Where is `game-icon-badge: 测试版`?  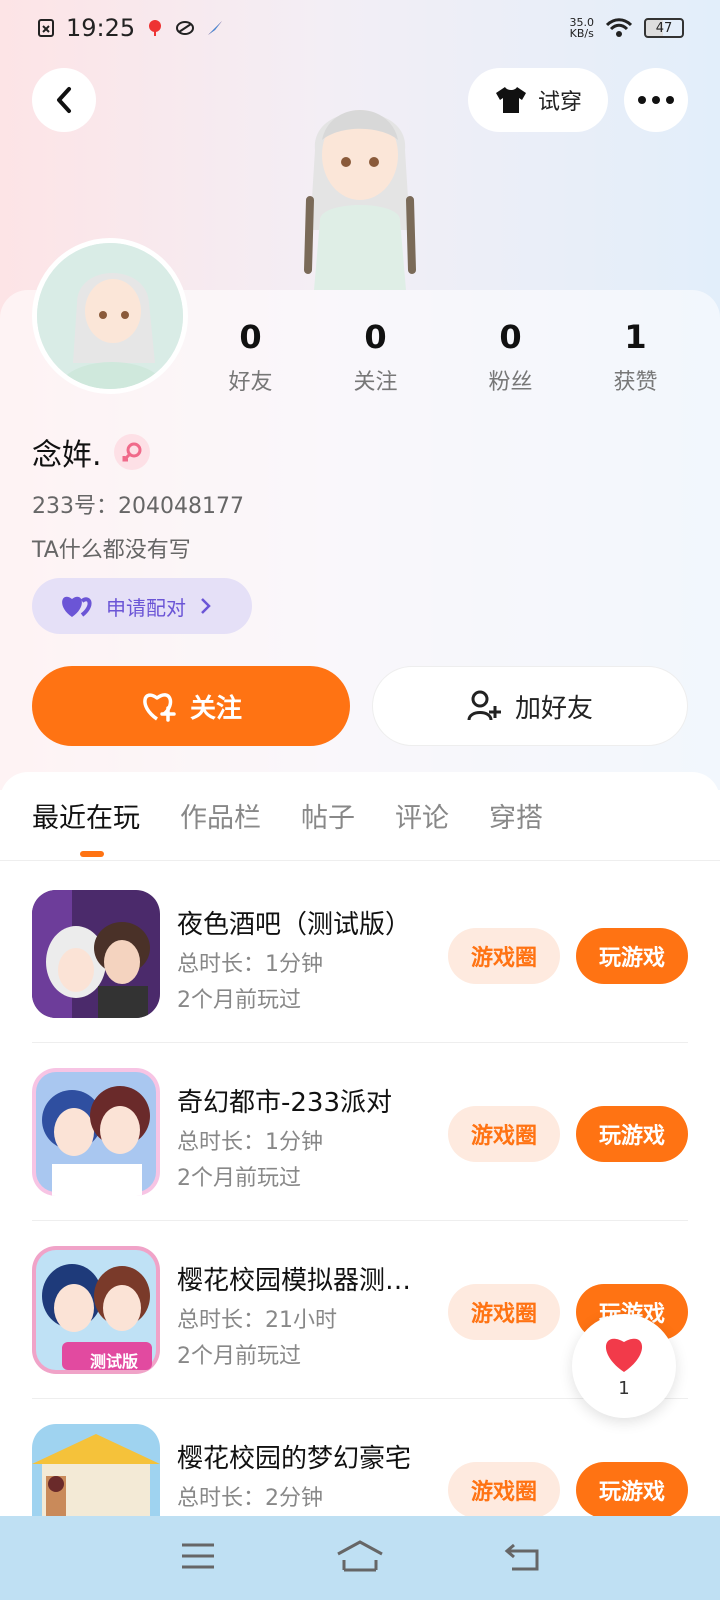 game-icon-badge: 测试版 is located at coordinates (114, 1361).